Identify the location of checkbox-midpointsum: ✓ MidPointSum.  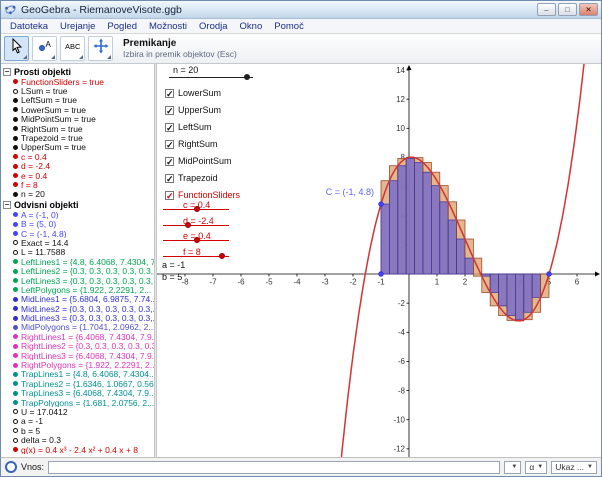
(198, 161).